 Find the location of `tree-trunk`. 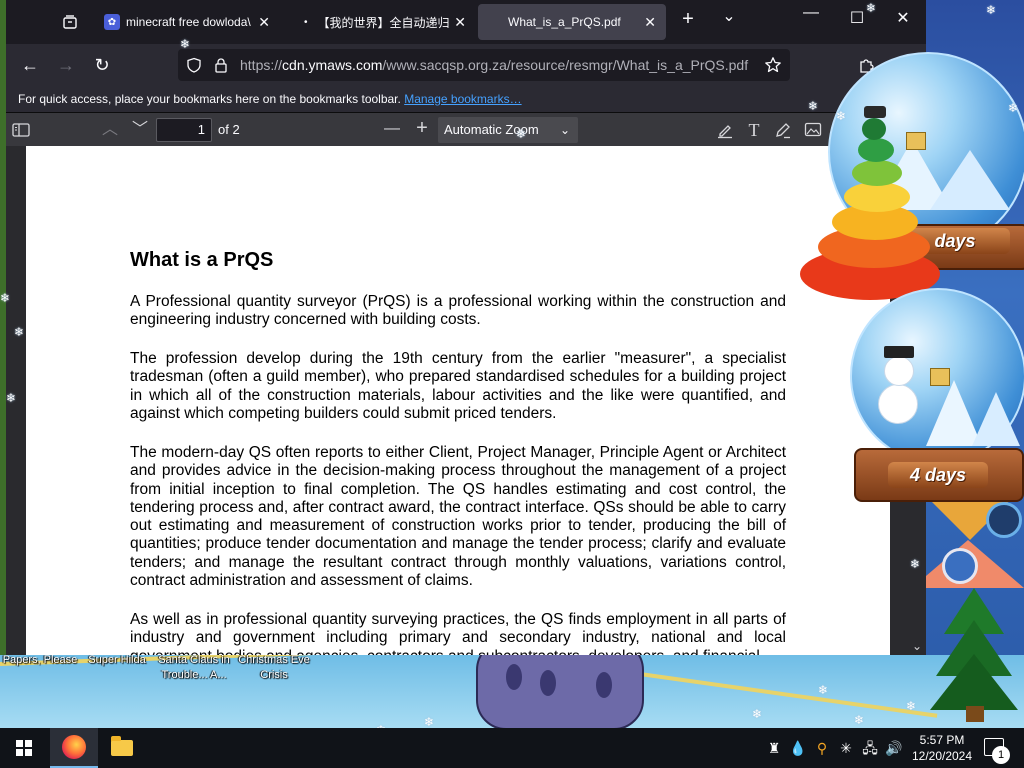

tree-trunk is located at coordinates (975, 714).